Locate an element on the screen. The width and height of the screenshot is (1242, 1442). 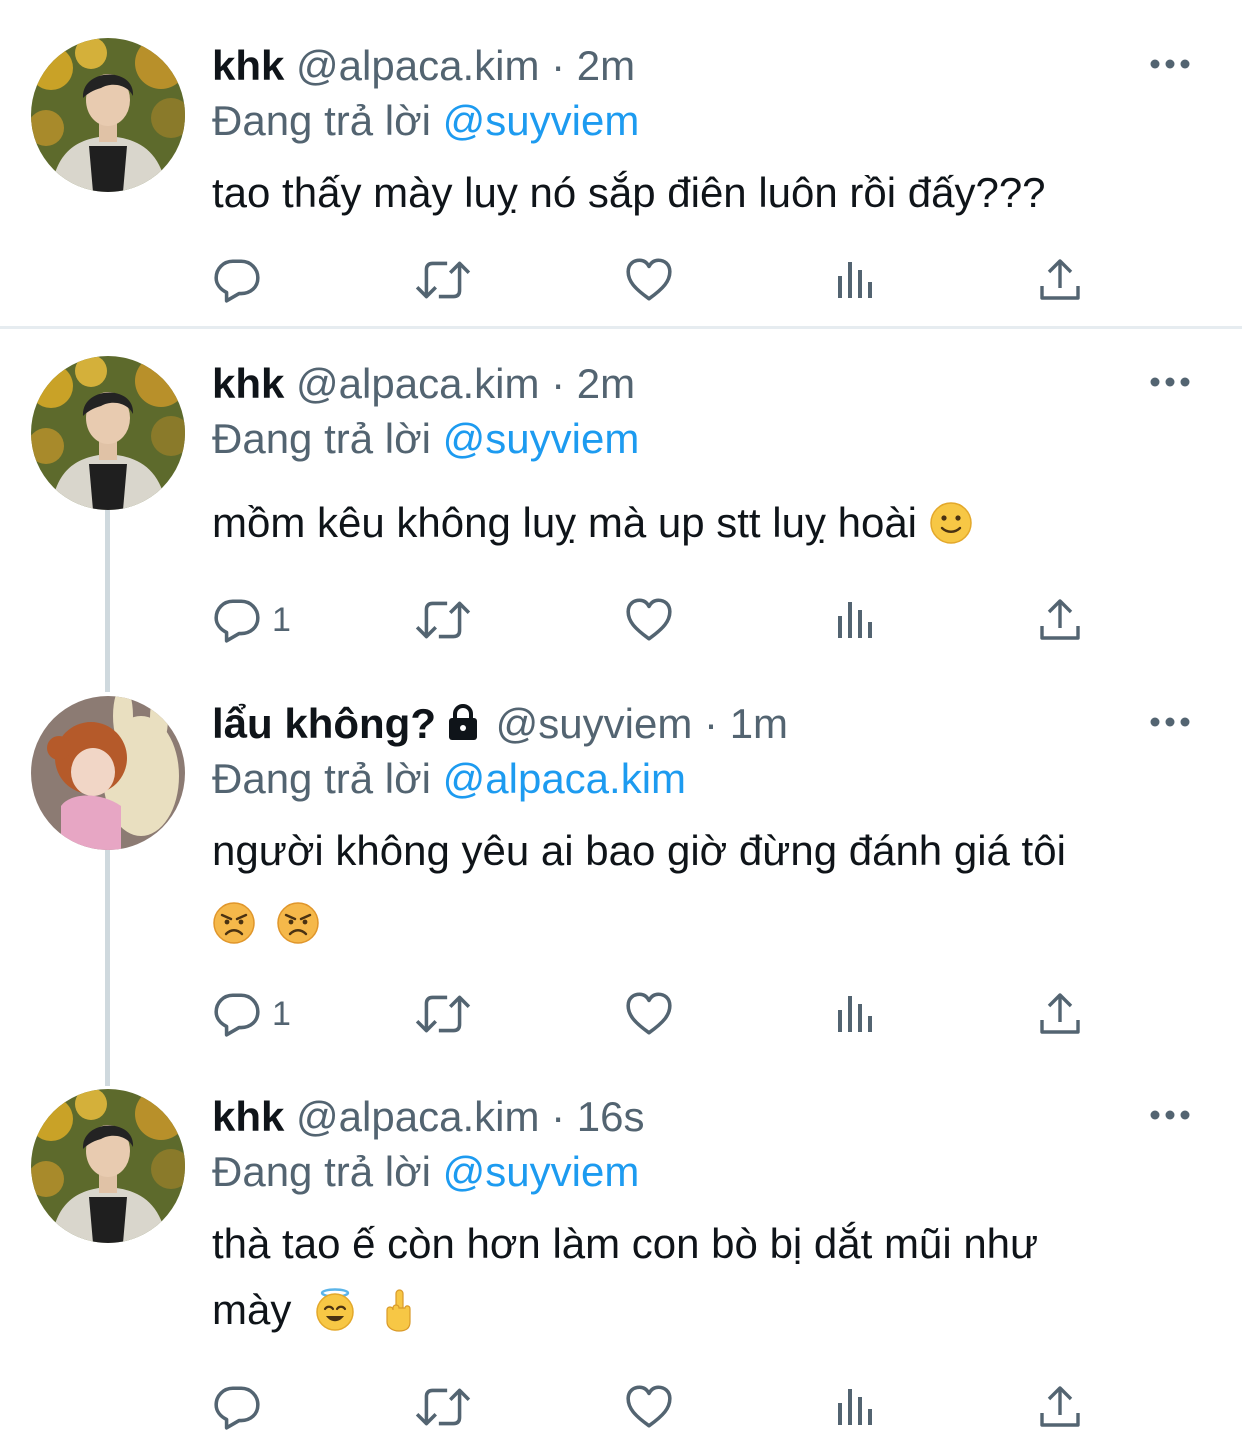
reply-count: 1 is located at coordinates (281, 619).